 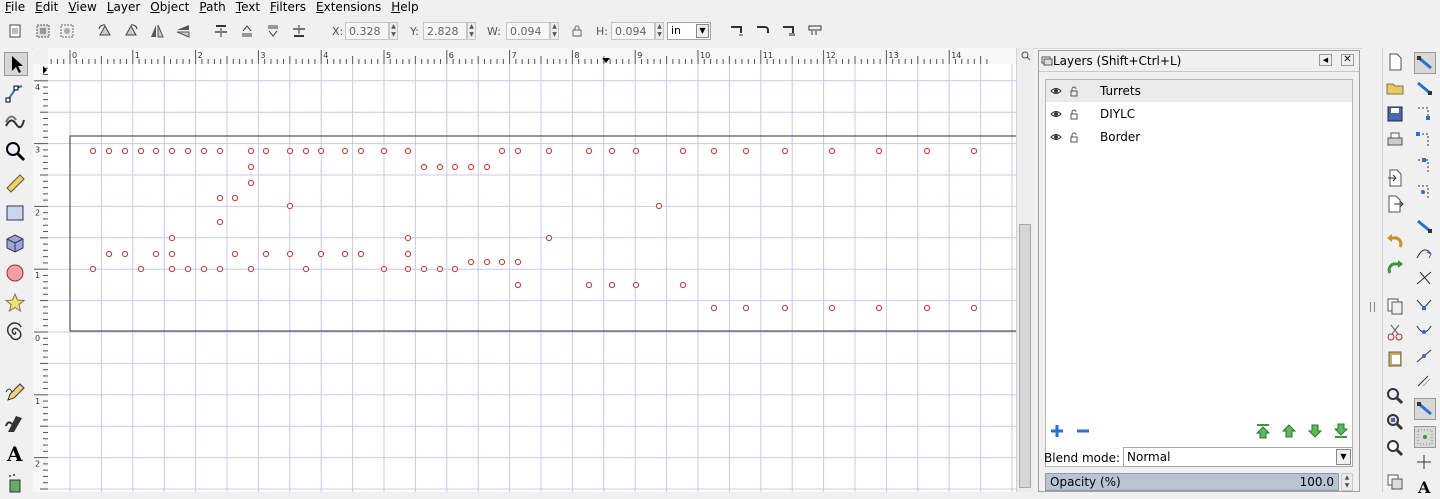 What do you see at coordinates (16, 214) in the screenshot?
I see `rectangle-tool` at bounding box center [16, 214].